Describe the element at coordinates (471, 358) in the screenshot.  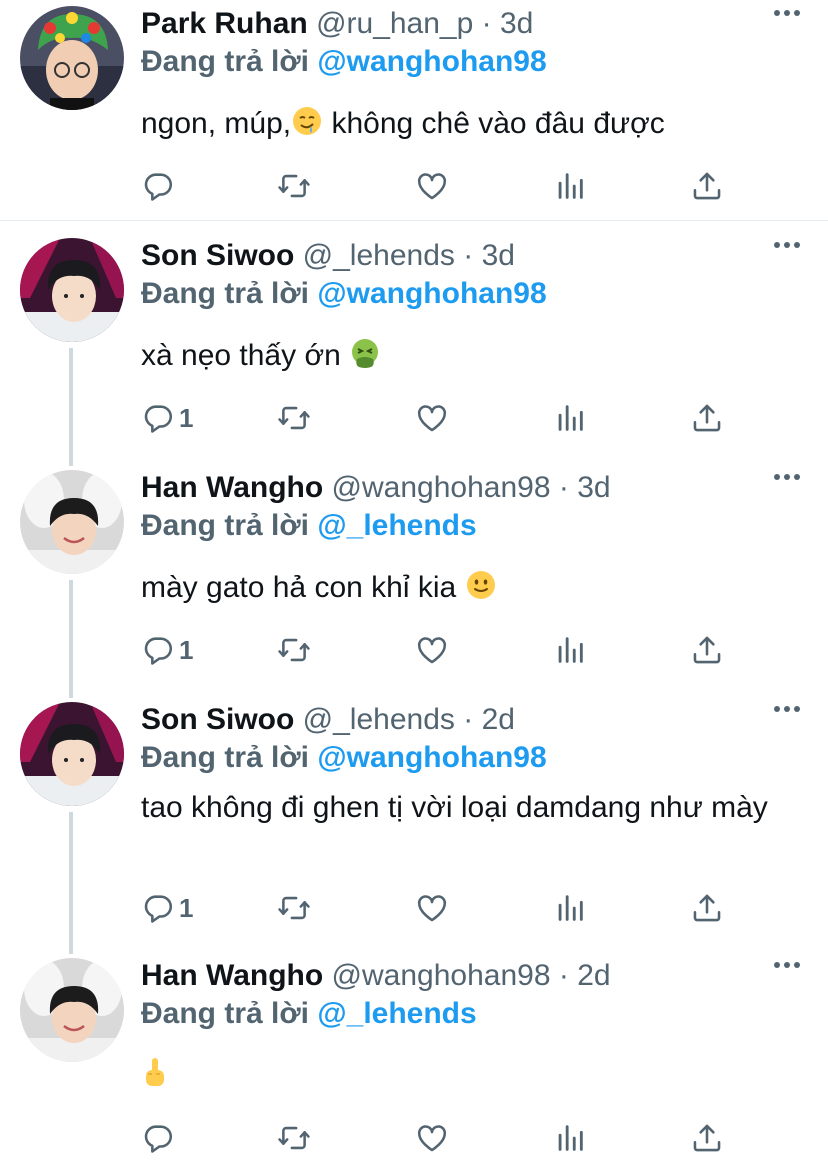
I see `tweet-text: xà nẹo thấy ớn` at that location.